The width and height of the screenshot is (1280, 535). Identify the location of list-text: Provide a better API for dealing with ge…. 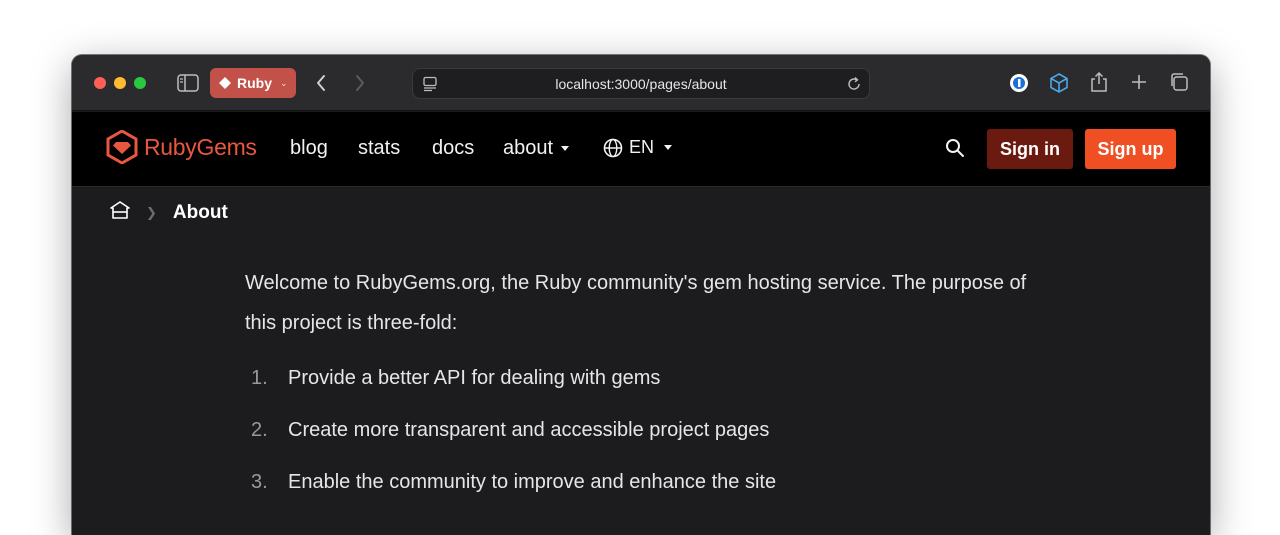
(474, 378).